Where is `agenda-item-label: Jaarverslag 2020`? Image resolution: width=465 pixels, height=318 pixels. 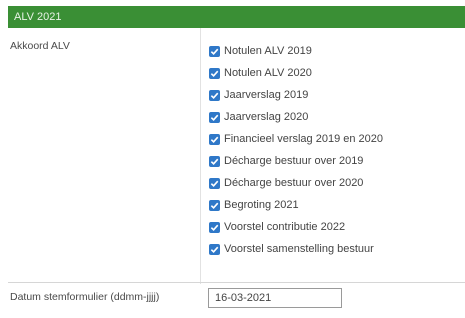
agenda-item-label: Jaarverslag 2020 is located at coordinates (266, 117).